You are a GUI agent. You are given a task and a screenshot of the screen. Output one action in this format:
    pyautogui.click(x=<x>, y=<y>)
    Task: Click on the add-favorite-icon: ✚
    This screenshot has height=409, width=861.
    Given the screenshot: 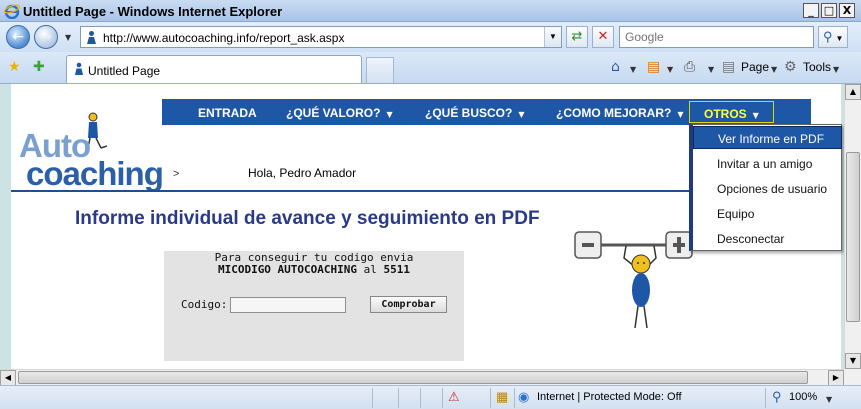 What is the action you would take?
    pyautogui.click(x=39, y=67)
    